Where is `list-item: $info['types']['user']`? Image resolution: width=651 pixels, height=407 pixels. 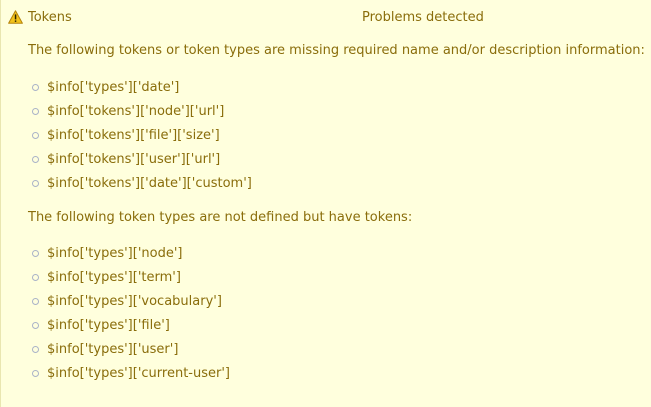 list-item: $info['types']['user'] is located at coordinates (131, 353).